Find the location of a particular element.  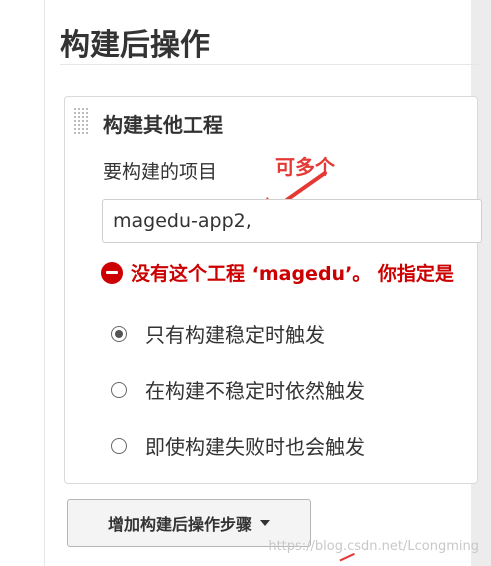

error-message: 没有这个工程 ‘magedu’。 你指定是 is located at coordinates (277, 272).